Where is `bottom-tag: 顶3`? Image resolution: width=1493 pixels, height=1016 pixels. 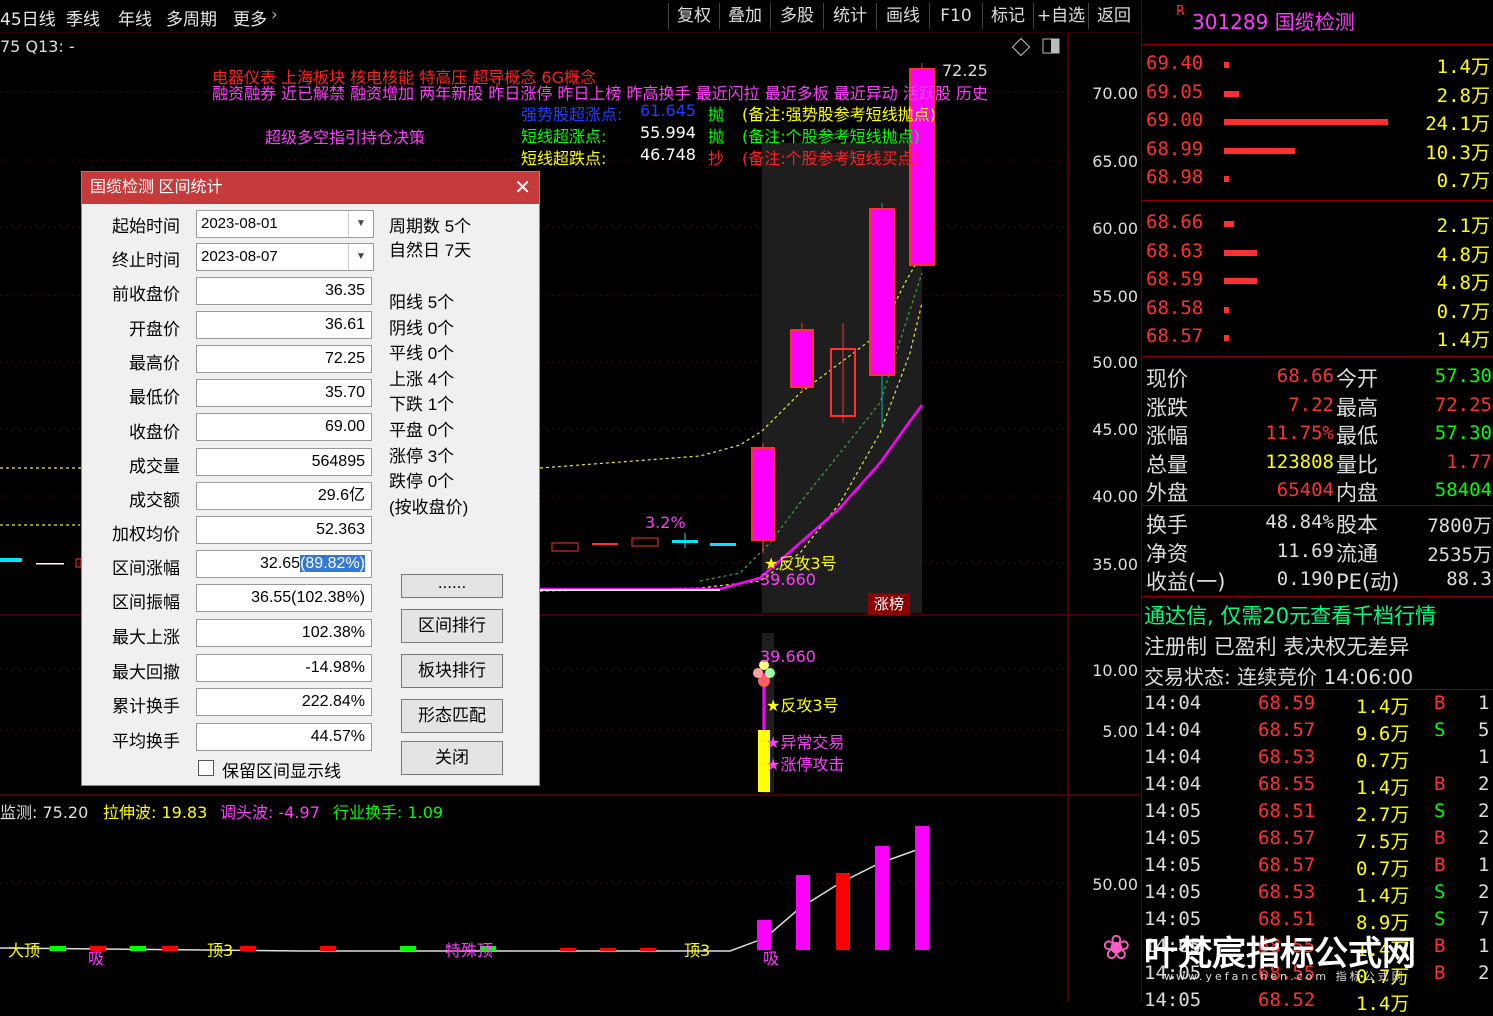
bottom-tag: 顶3 is located at coordinates (697, 950).